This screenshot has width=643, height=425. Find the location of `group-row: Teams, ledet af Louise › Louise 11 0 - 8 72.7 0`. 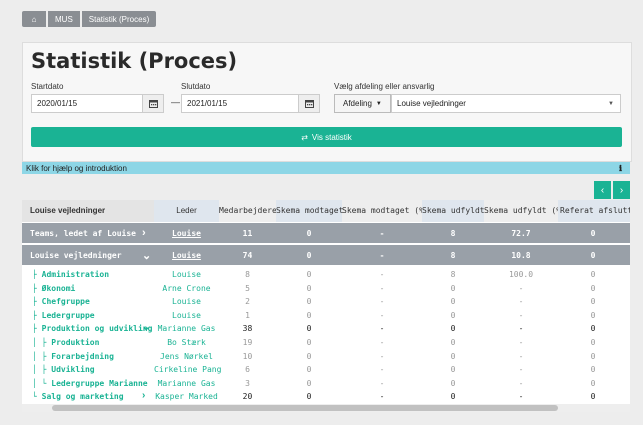

group-row: Teams, ledet af Louise › Louise 11 0 - 8 72.7 0 is located at coordinates (326, 233).